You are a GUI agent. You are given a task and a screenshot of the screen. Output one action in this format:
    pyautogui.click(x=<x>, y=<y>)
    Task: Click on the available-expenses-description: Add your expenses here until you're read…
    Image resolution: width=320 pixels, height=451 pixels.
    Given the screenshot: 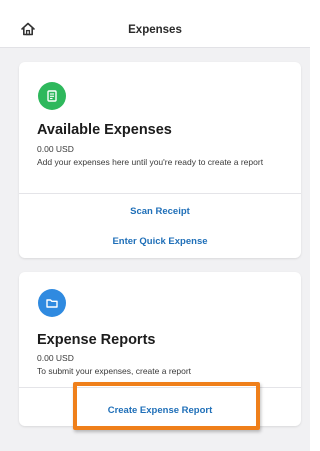 What is the action you would take?
    pyautogui.click(x=150, y=162)
    